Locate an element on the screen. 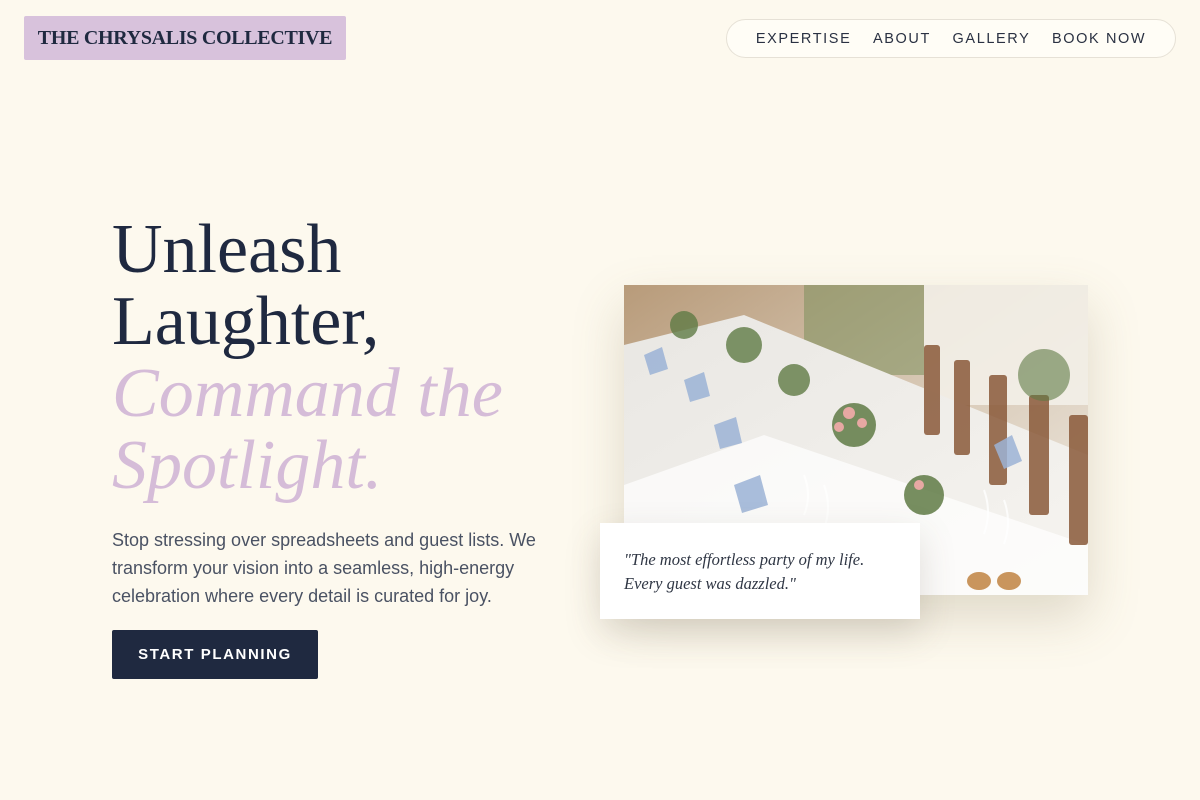 The height and width of the screenshot is (800, 1200). headline-accent-line-2: Spotlight. is located at coordinates (247, 465).